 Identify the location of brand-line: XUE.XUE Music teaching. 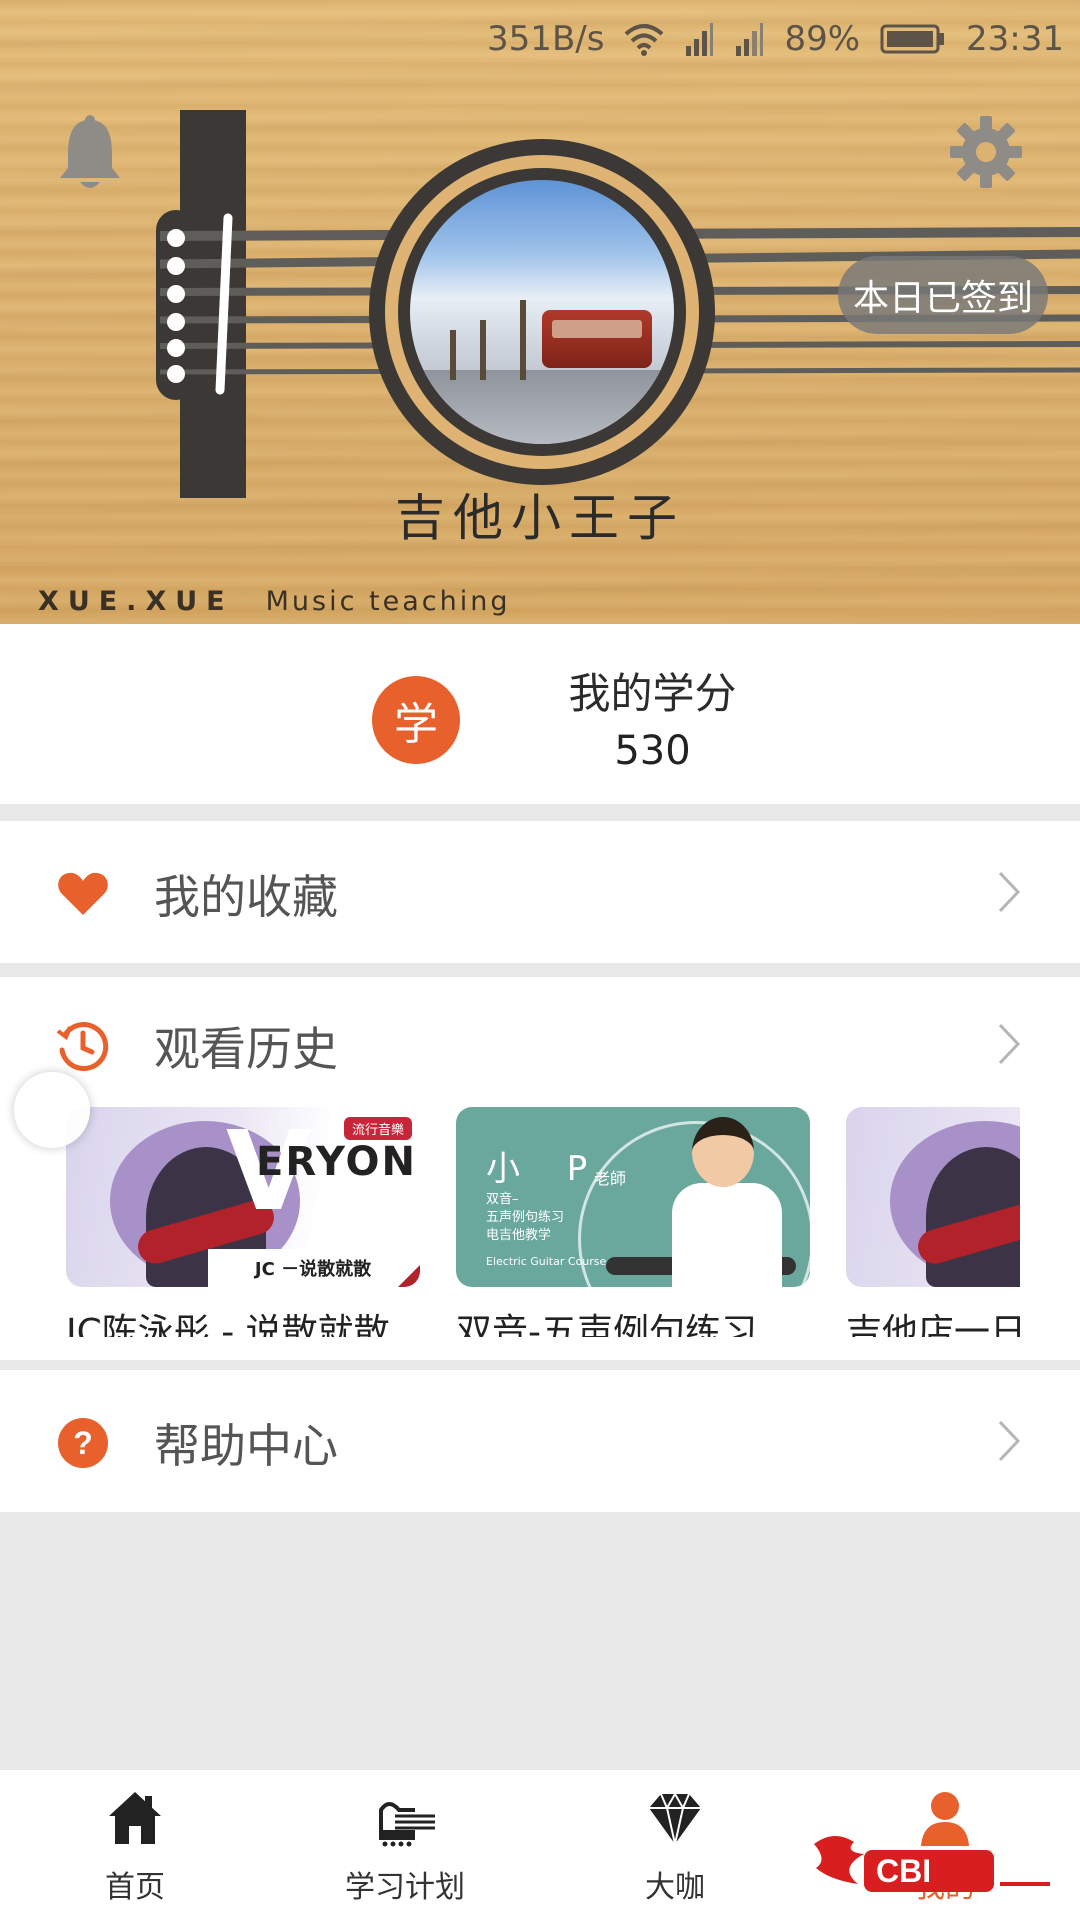
(274, 601).